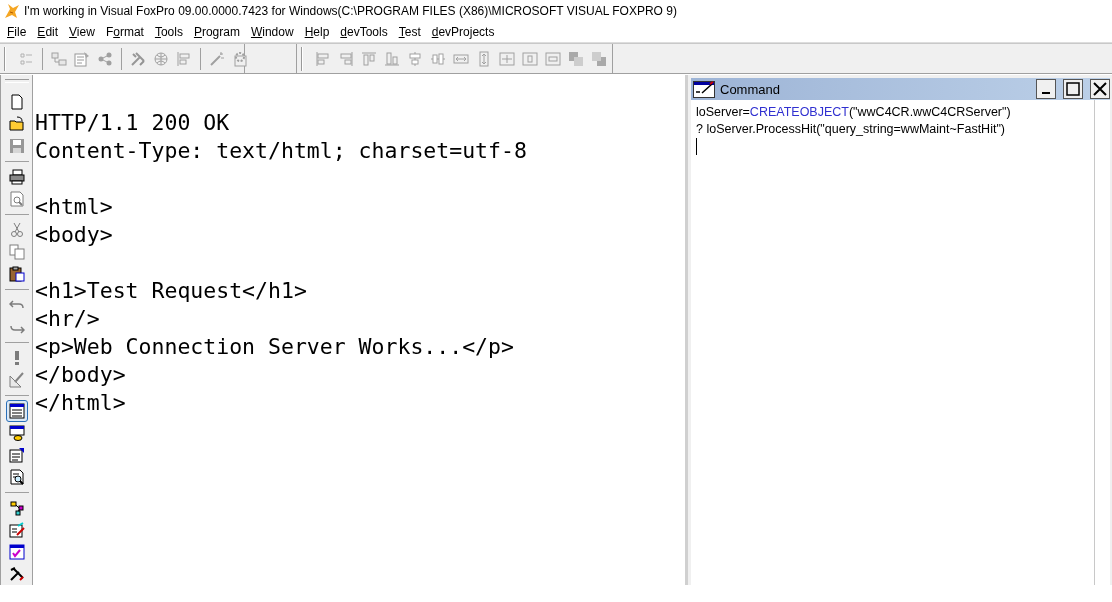 This screenshot has width=1112, height=602. I want to click on minimize-icon, so click(1046, 89).